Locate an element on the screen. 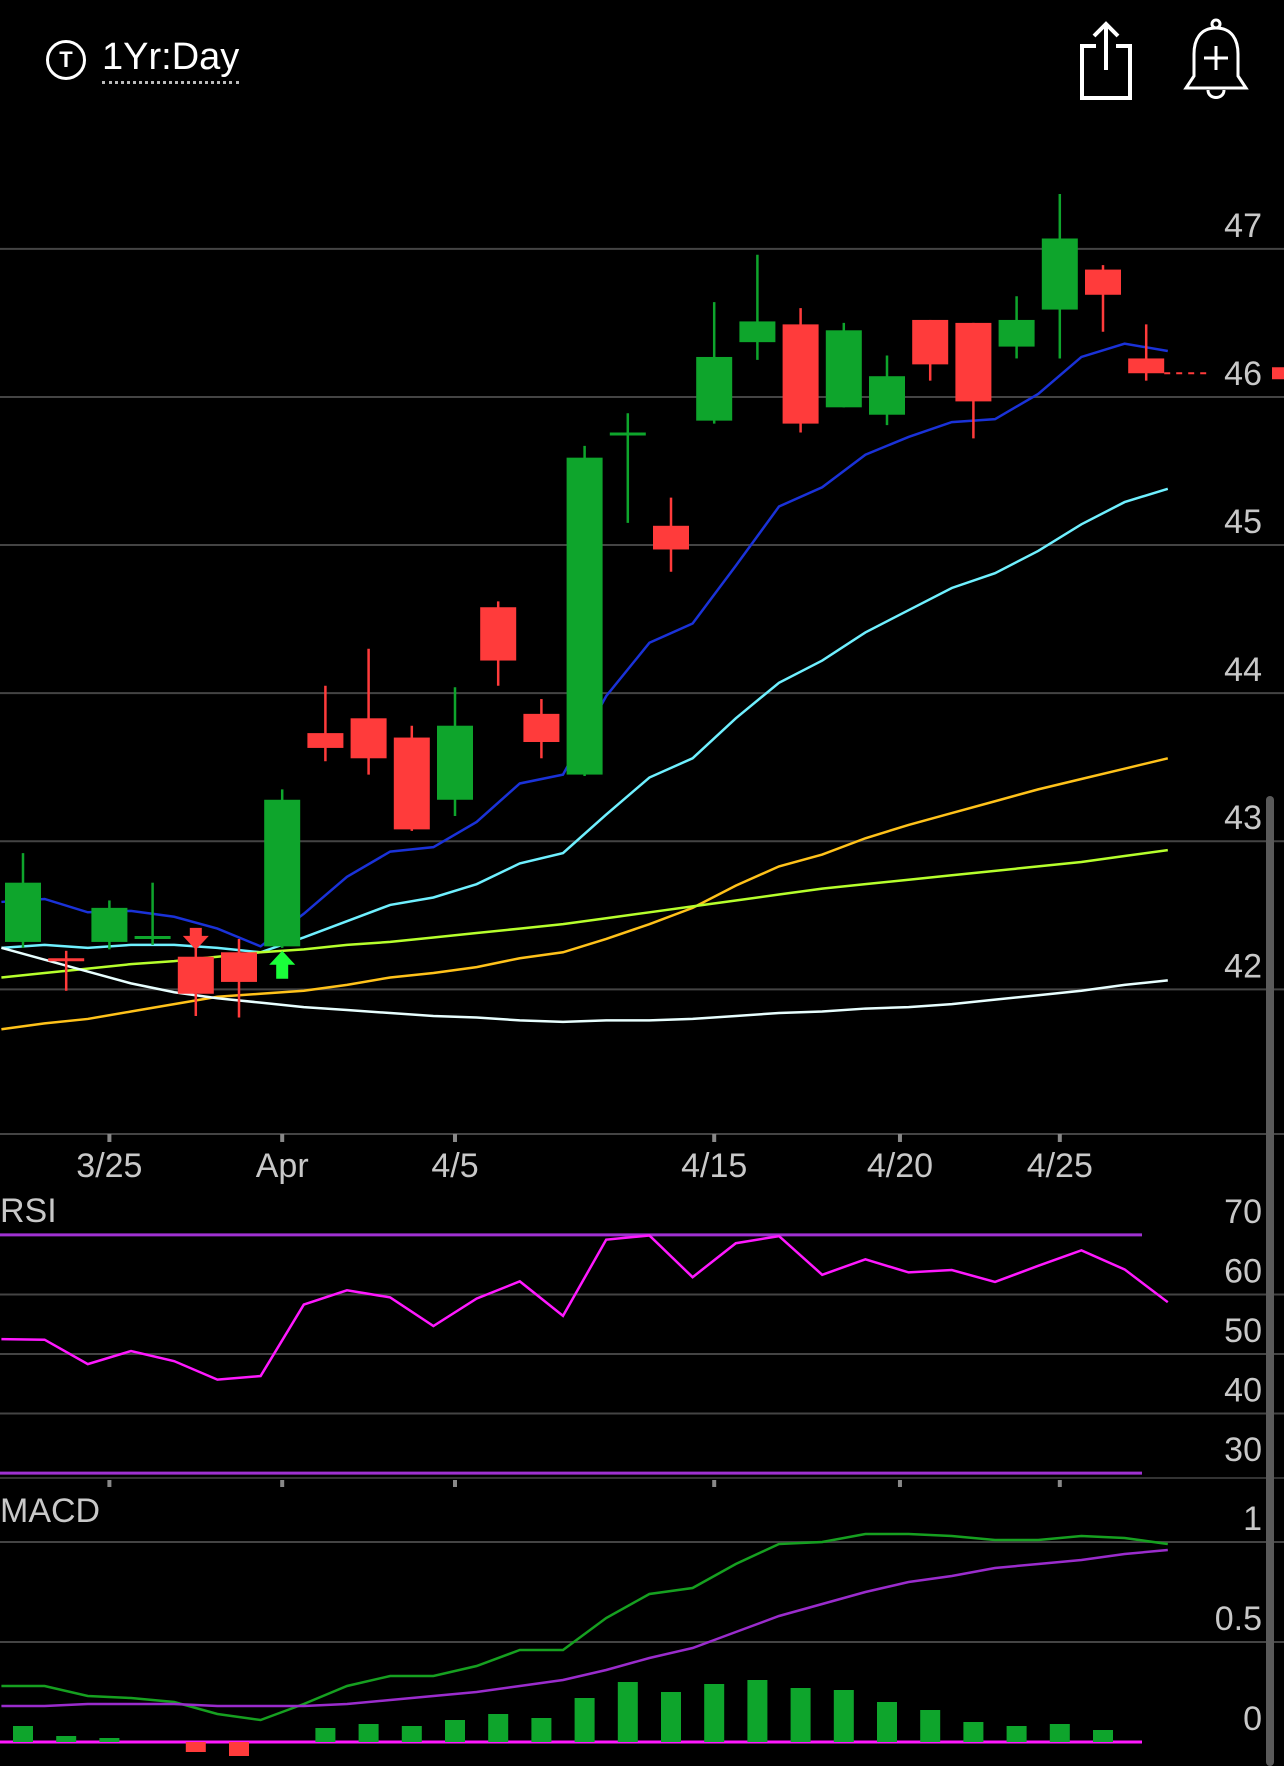  x-axis-date-label: 4/5 is located at coordinates (454, 1166).